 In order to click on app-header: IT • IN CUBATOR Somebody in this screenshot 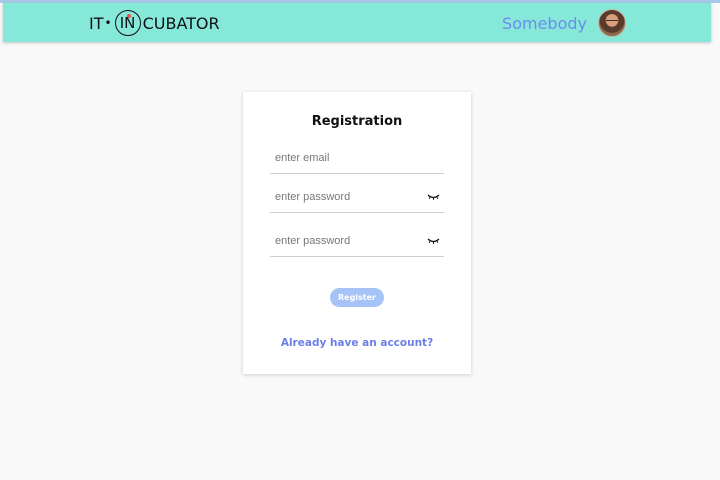, I will do `click(357, 22)`.